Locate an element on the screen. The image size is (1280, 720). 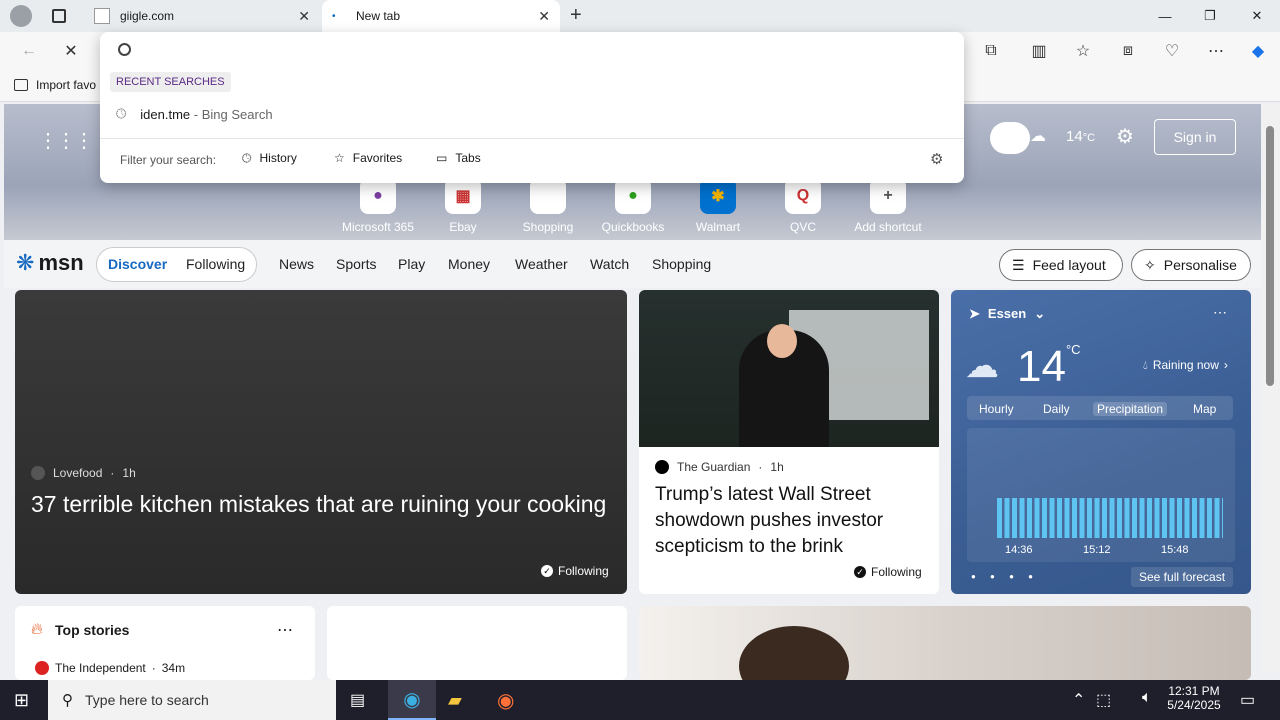
windows-start-icon: ⊞ is located at coordinates (21, 700).